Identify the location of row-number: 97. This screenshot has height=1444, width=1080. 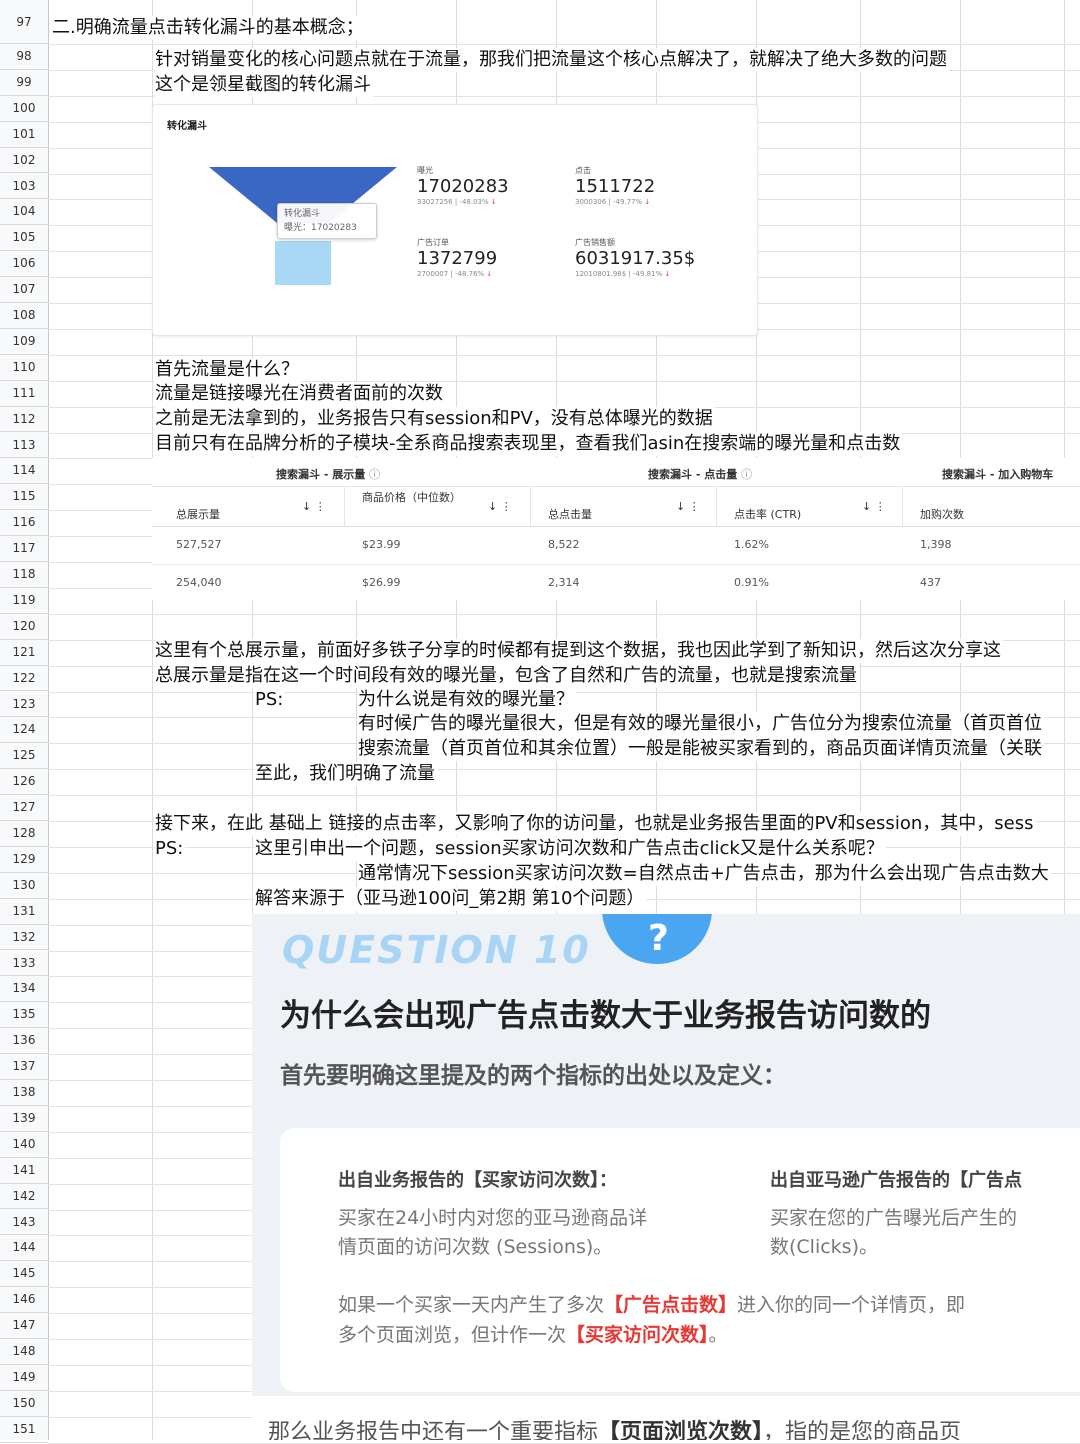
(24, 22).